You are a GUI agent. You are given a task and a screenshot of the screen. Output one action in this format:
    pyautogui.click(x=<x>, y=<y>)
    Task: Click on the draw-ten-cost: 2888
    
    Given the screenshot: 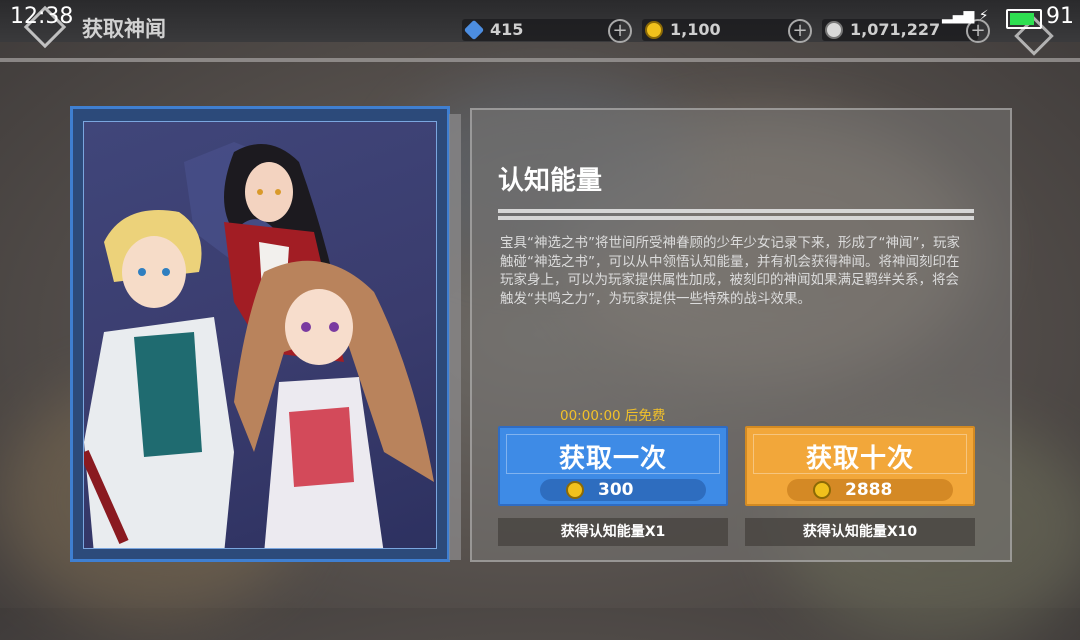 What is the action you would take?
    pyautogui.click(x=870, y=490)
    